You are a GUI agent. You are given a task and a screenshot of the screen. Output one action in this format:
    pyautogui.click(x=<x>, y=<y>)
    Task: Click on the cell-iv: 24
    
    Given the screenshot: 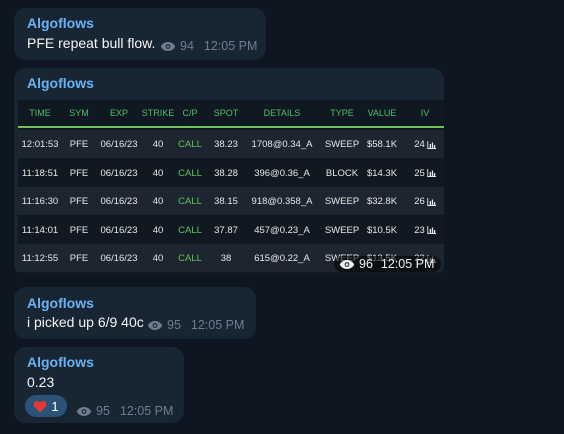 What is the action you would take?
    pyautogui.click(x=425, y=144)
    